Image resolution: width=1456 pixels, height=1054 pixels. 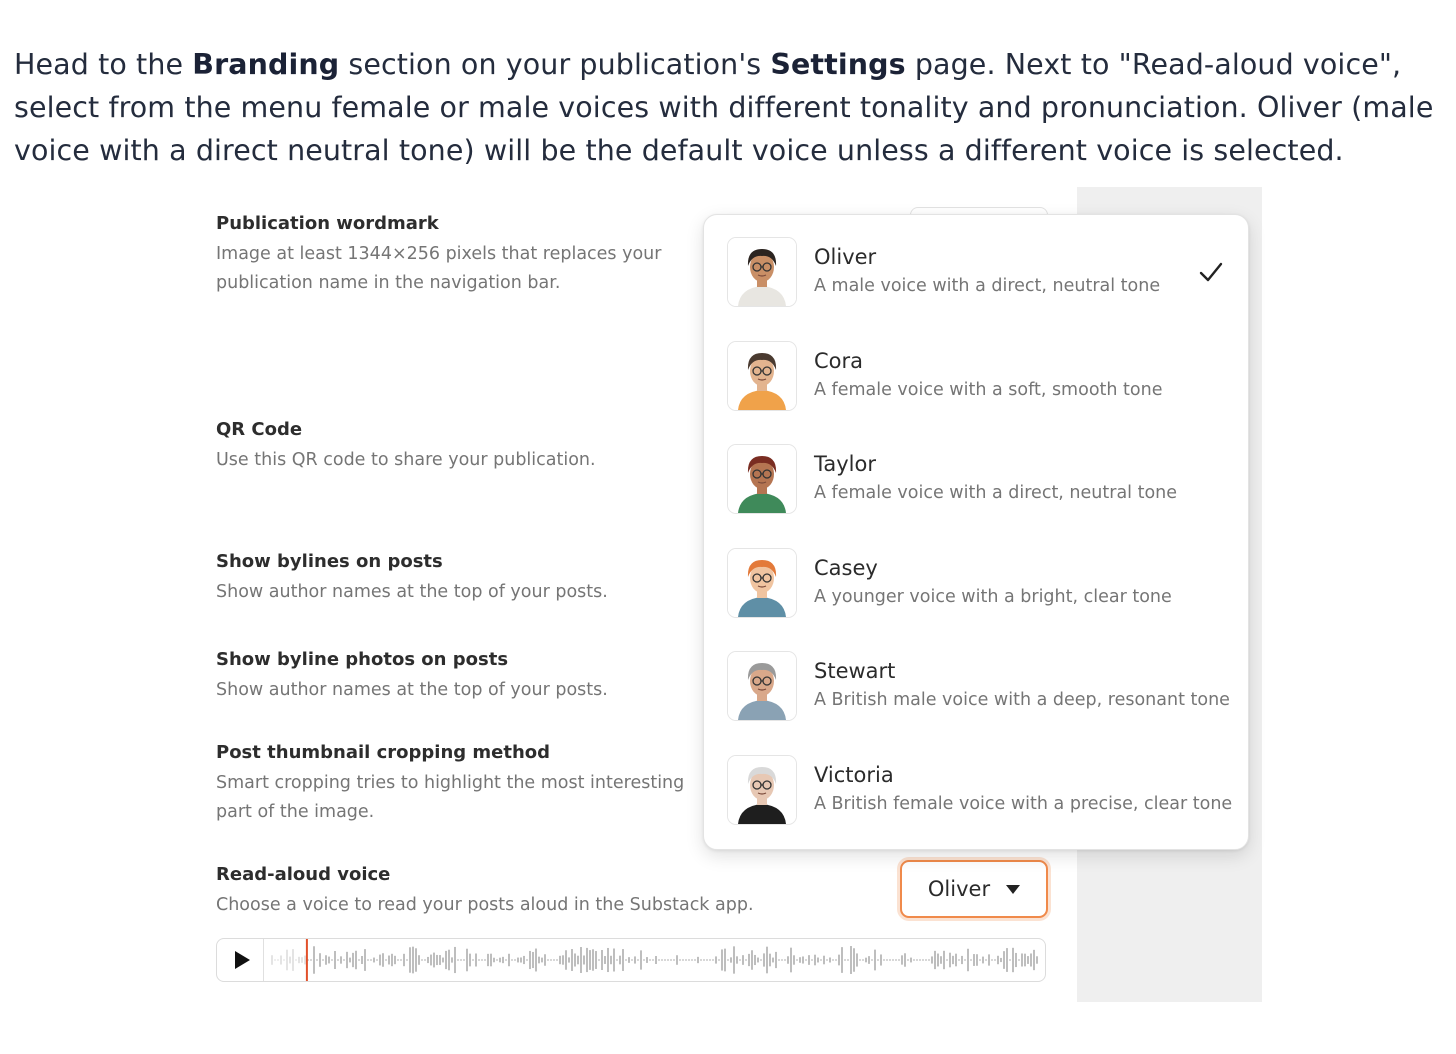 What do you see at coordinates (855, 671) in the screenshot?
I see `voice-name: Stewart` at bounding box center [855, 671].